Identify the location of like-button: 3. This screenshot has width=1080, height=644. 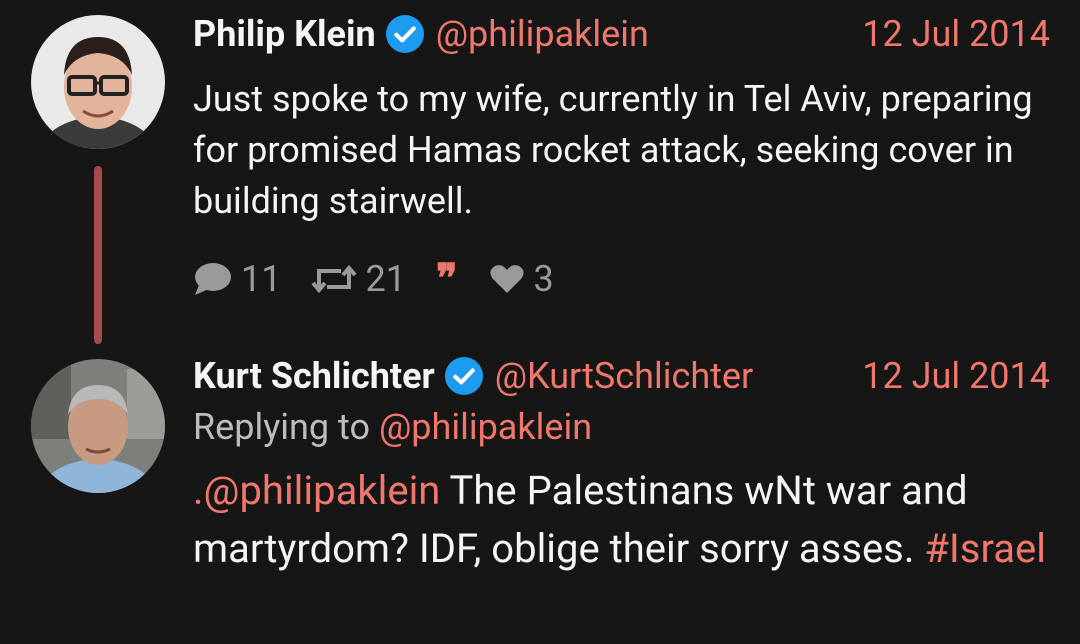
(521, 278).